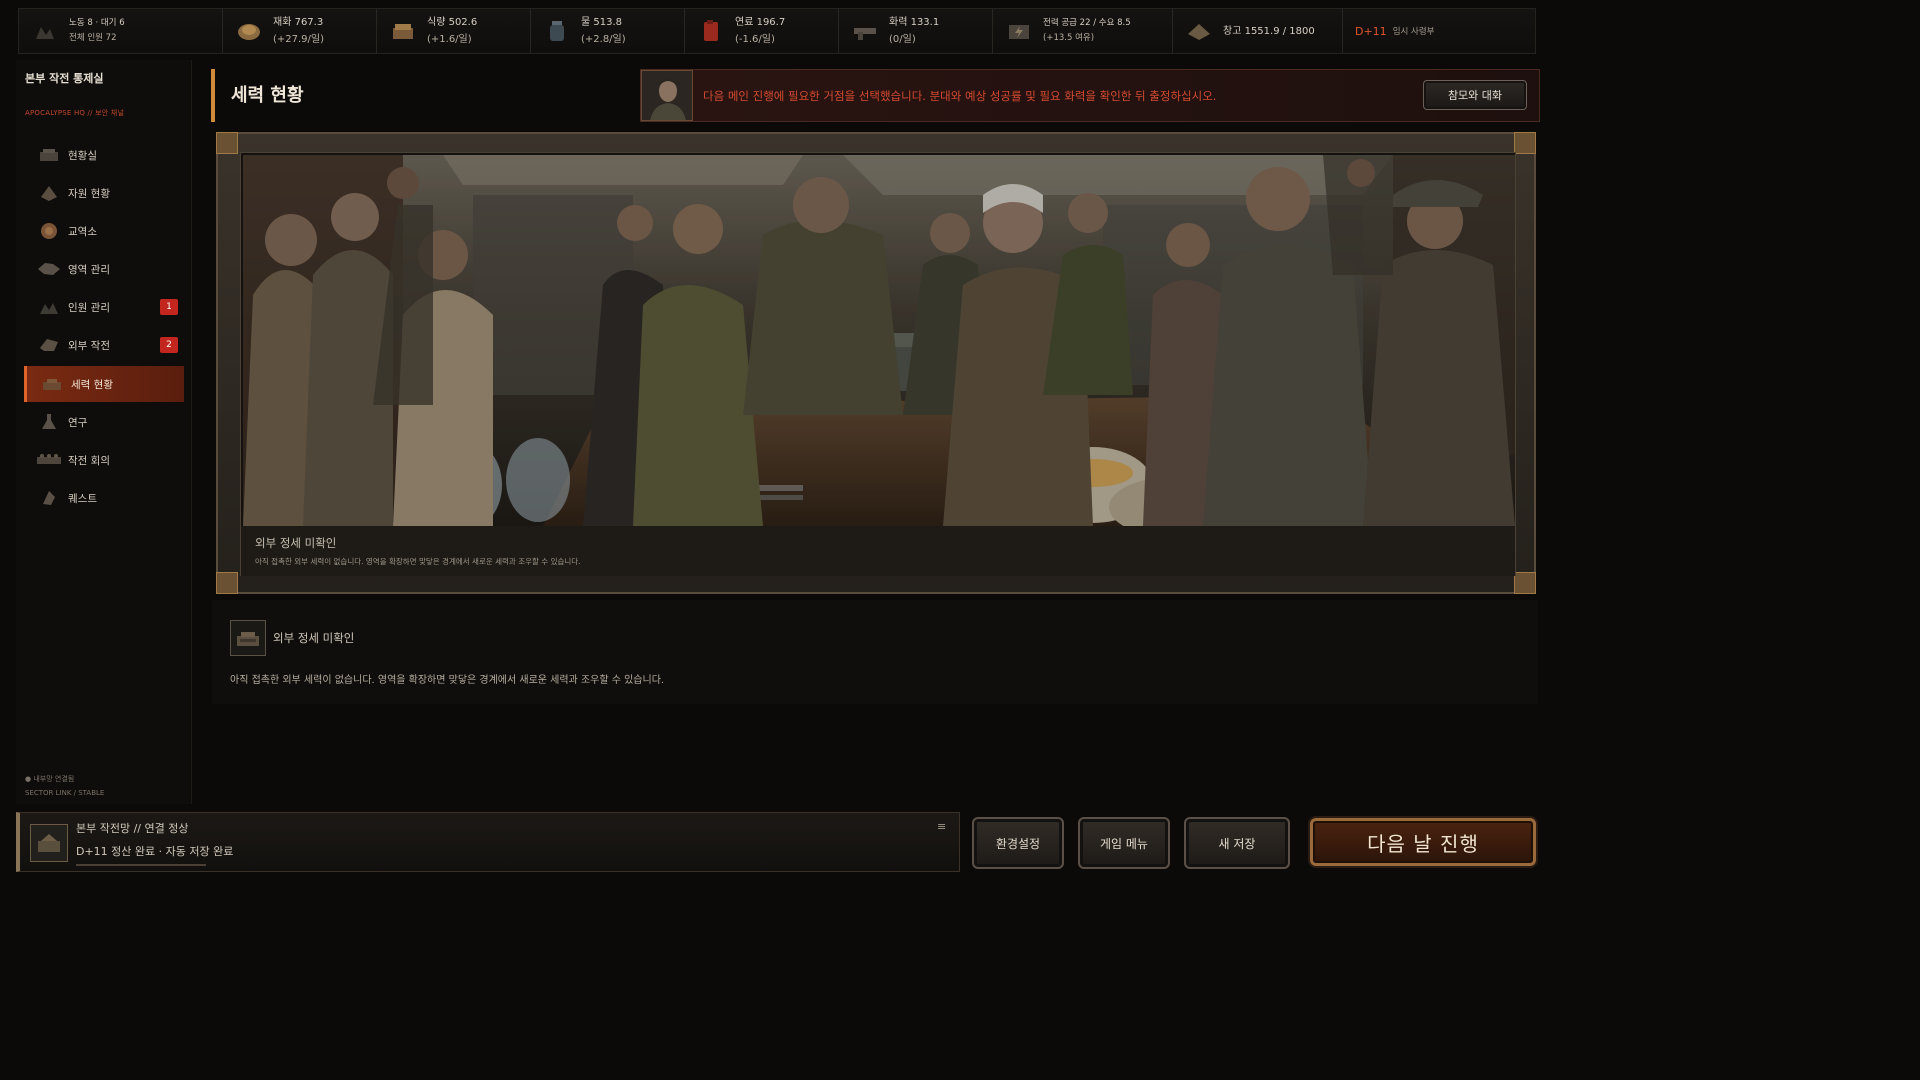 The width and height of the screenshot is (1920, 1080). Describe the element at coordinates (89, 307) in the screenshot. I see `sidebar-item-label: 인원 관리` at that location.